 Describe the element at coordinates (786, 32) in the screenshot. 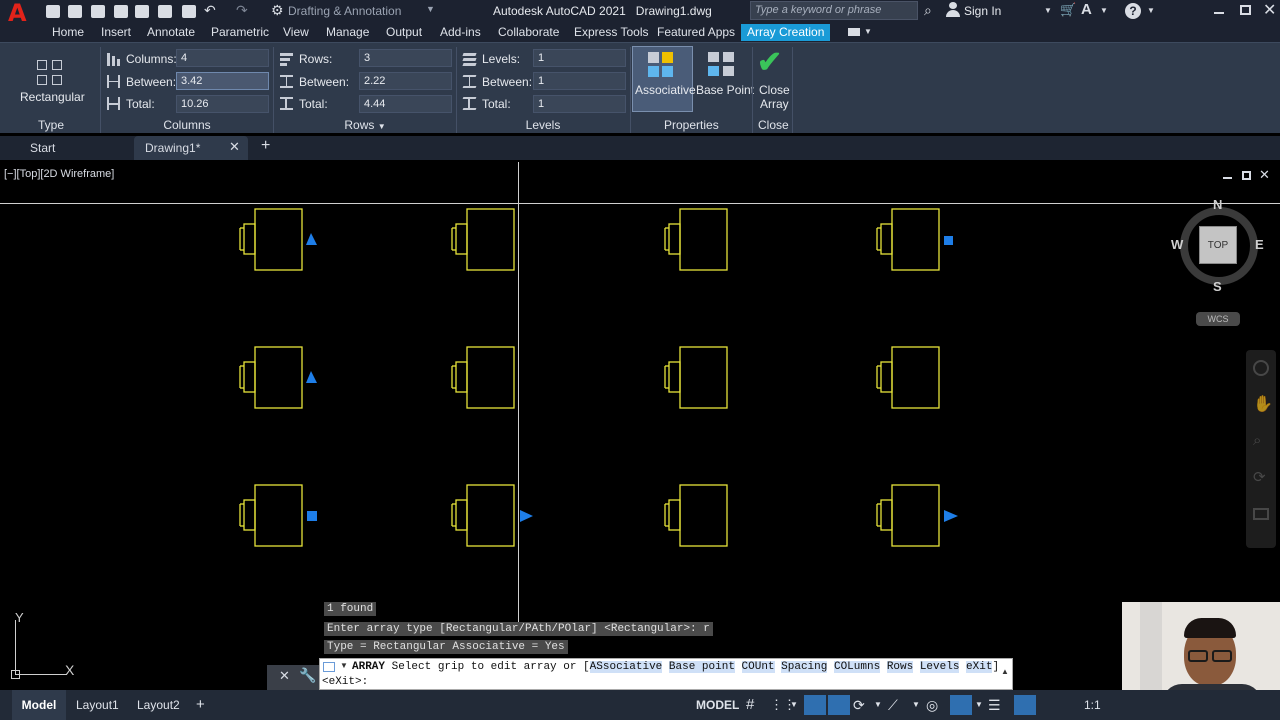

I see `tab-array-creation: Array Creation` at that location.